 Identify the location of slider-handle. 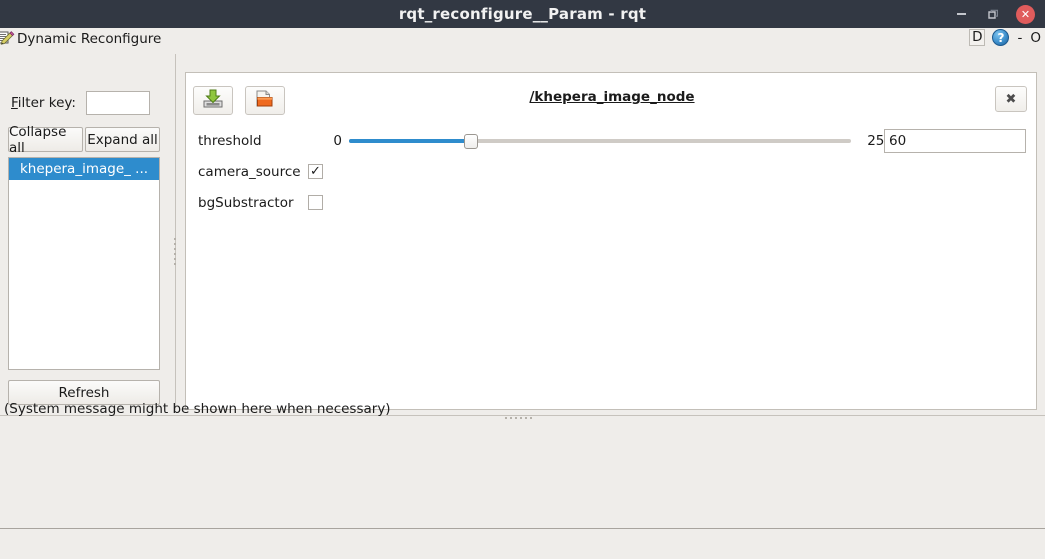
(470, 141).